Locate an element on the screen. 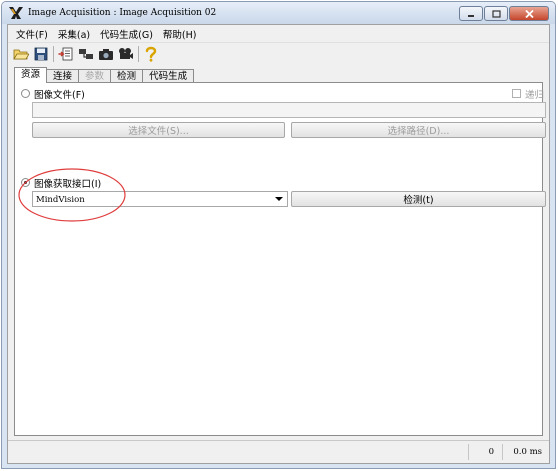 The image size is (558, 471). tab-strip: 资源 连接 参数 检测 代码生成 is located at coordinates (104, 75).